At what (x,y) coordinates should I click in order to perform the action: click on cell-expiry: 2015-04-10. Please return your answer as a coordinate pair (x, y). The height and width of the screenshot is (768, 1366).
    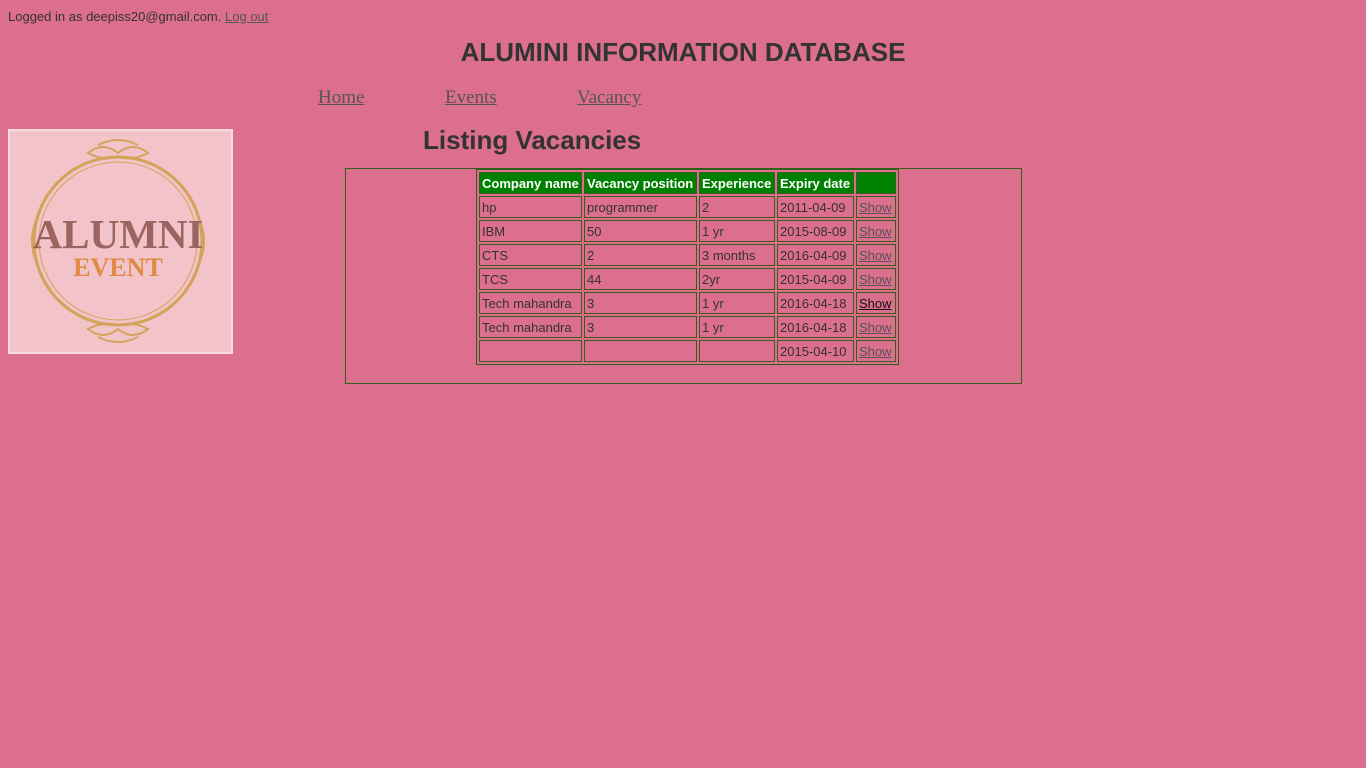
    Looking at the image, I should click on (815, 351).